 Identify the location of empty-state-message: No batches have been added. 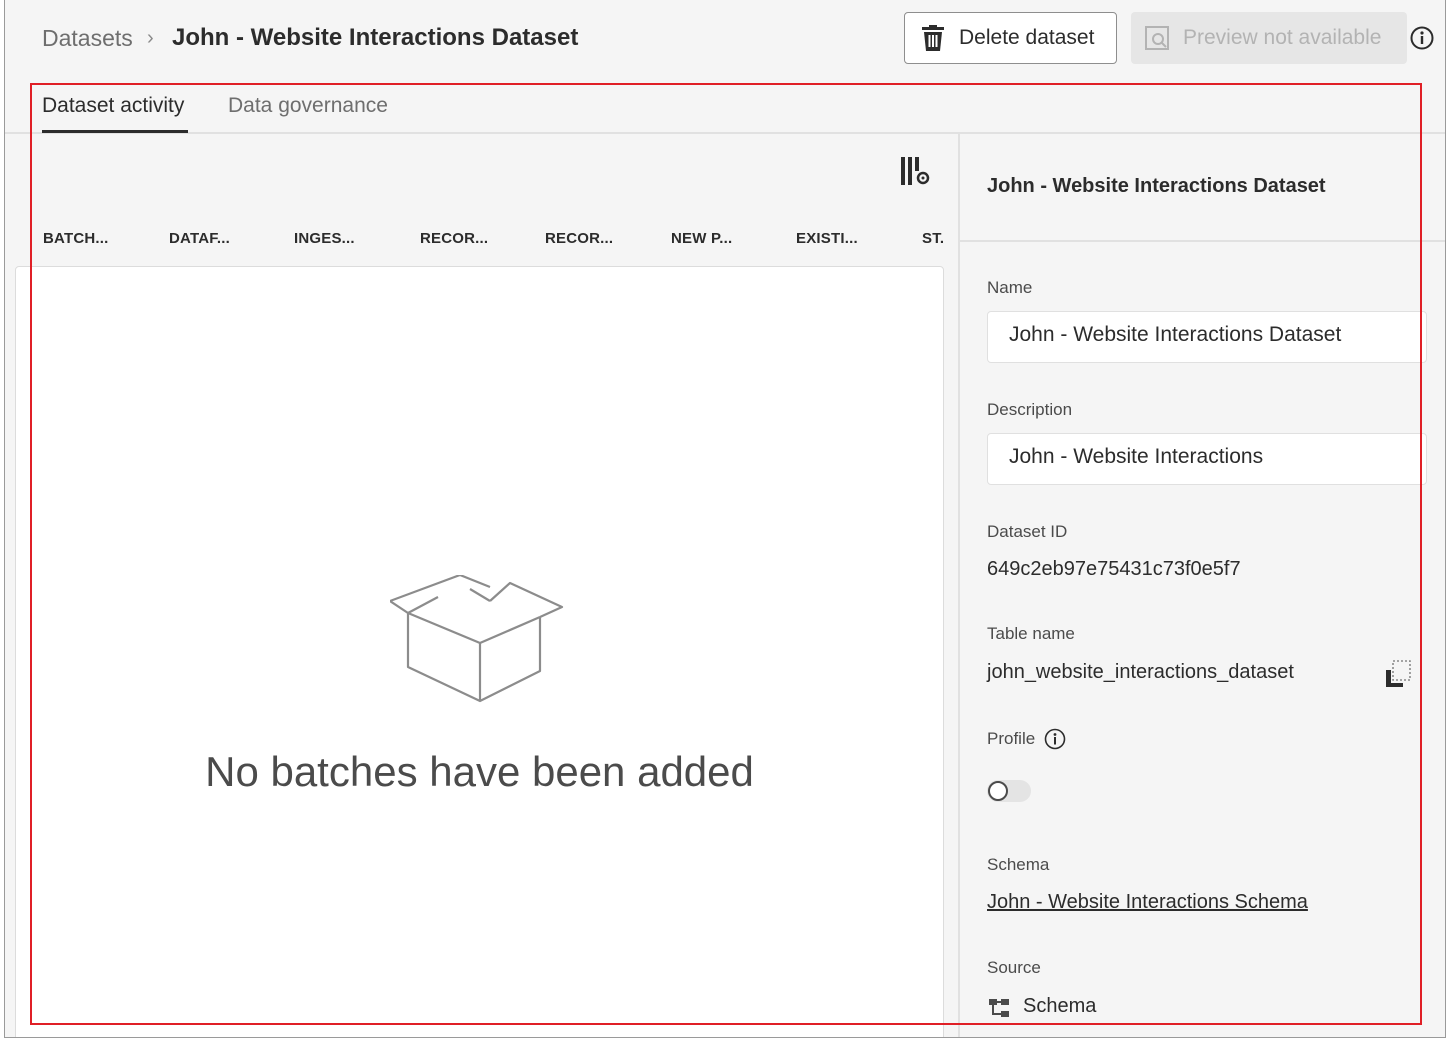
(479, 771).